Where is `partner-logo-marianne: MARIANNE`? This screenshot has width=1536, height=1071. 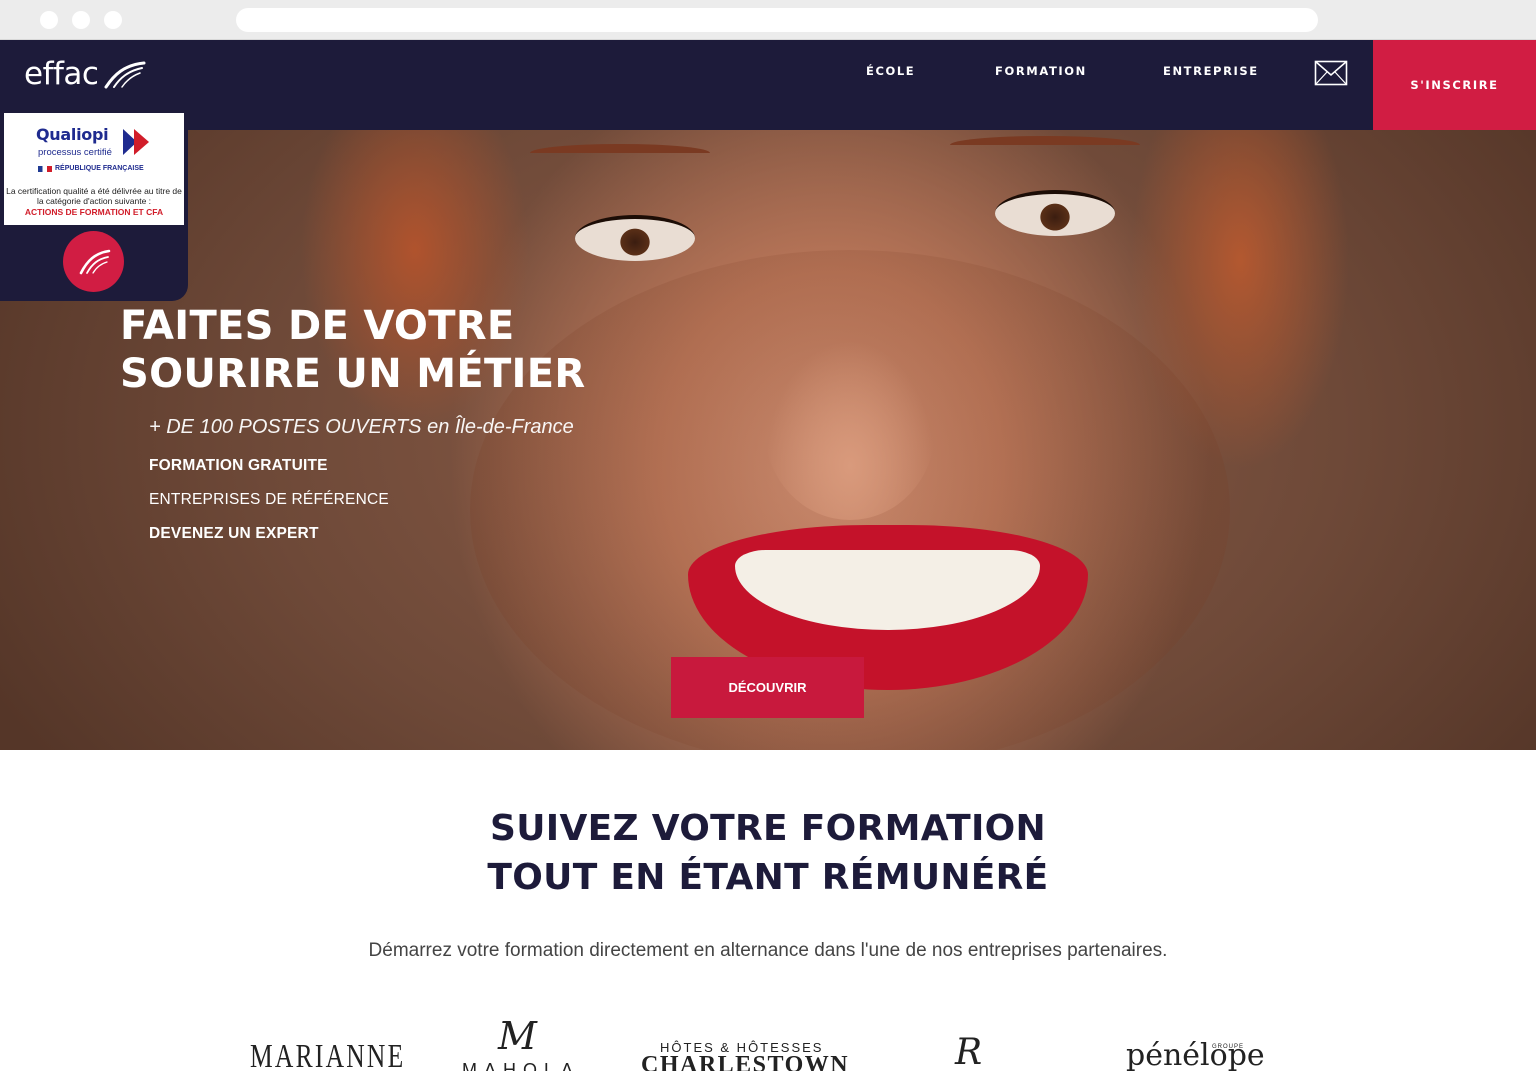
partner-logo-marianne: MARIANNE is located at coordinates (328, 1054).